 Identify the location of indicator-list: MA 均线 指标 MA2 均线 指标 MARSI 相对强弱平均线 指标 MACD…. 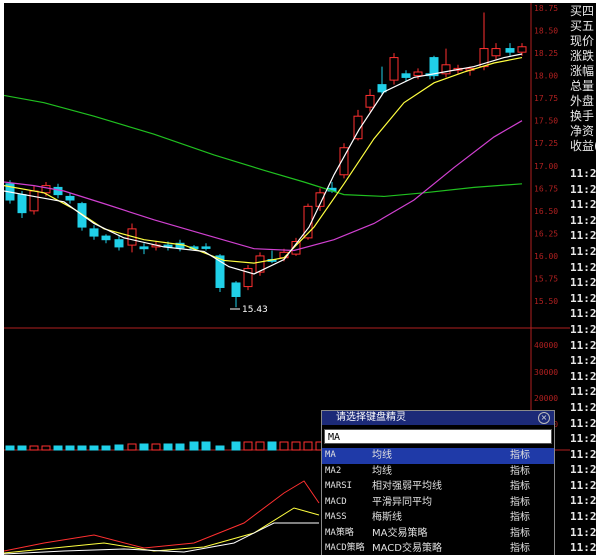
(438, 501).